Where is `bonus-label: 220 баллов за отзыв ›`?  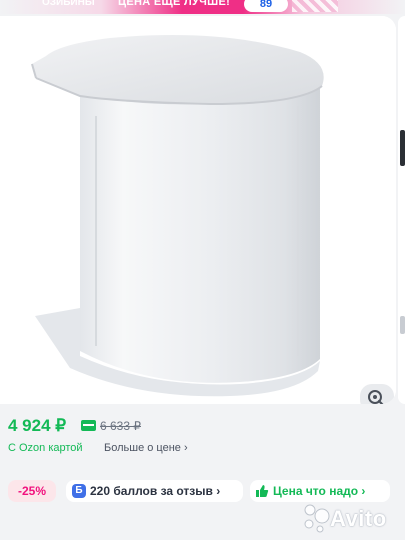
bonus-label: 220 баллов за отзыв › is located at coordinates (155, 491).